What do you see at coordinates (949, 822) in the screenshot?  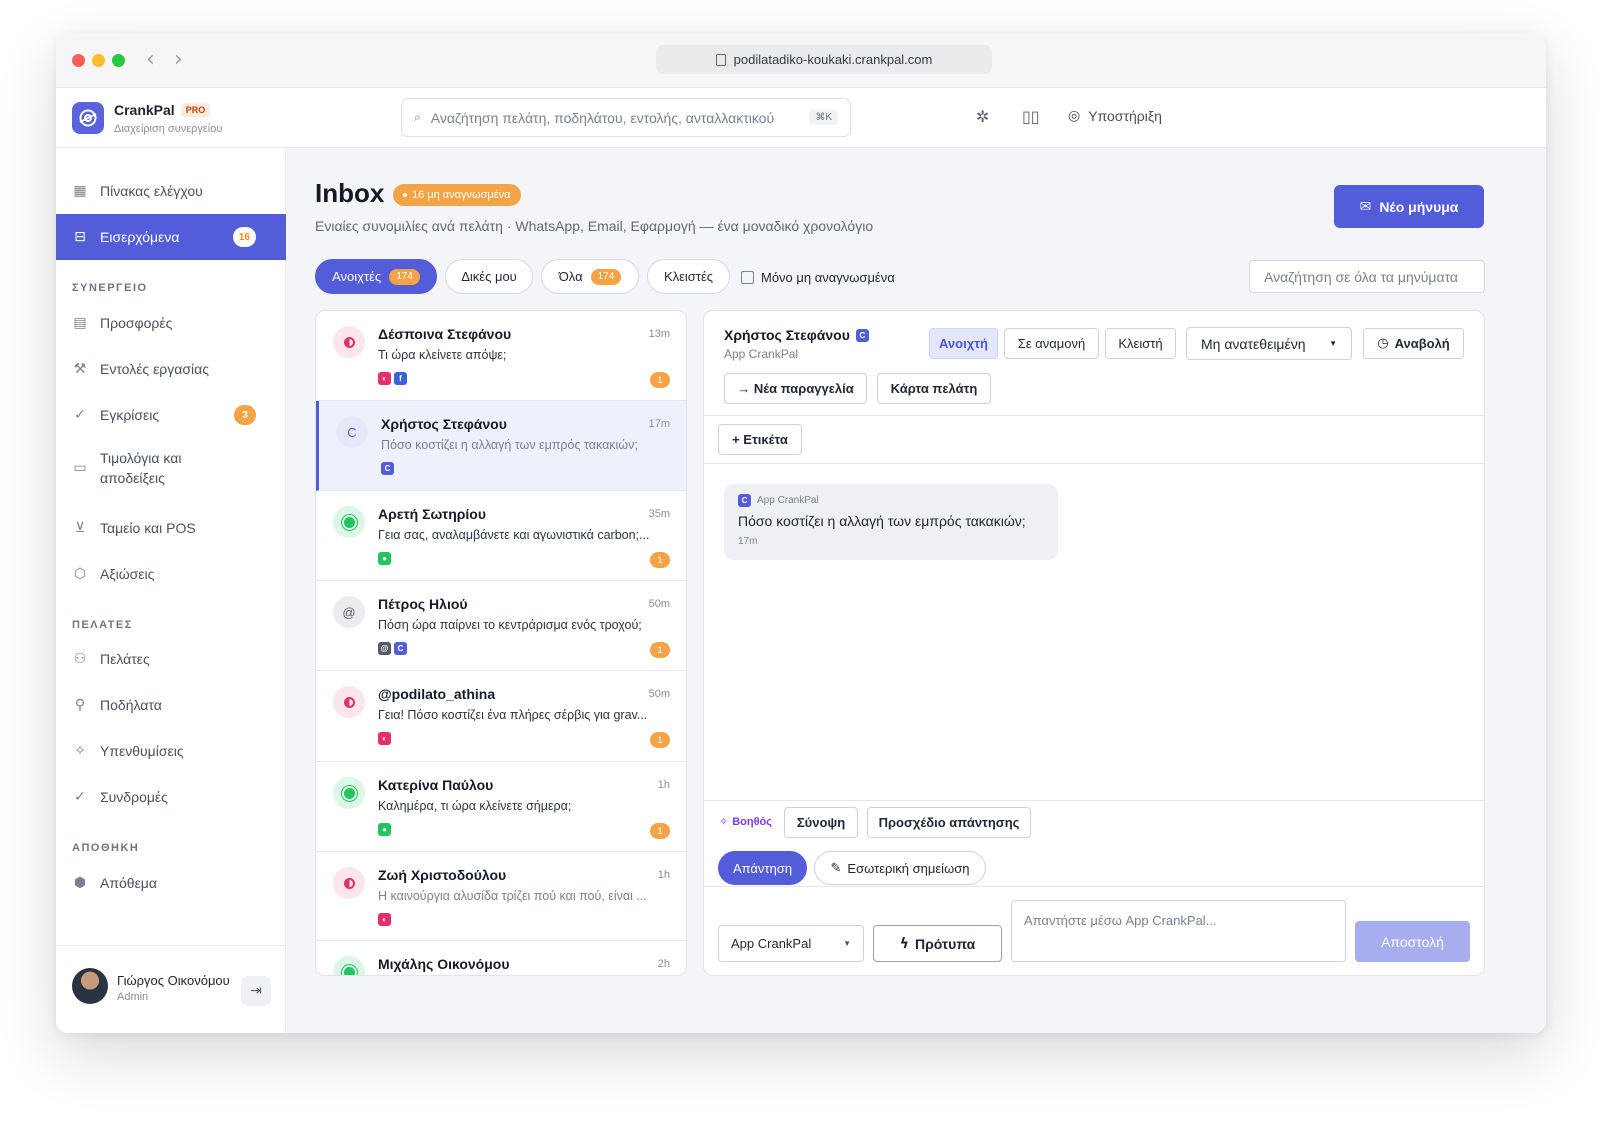 I see `draft-reply-button: Προσχέδιο απάντησης` at bounding box center [949, 822].